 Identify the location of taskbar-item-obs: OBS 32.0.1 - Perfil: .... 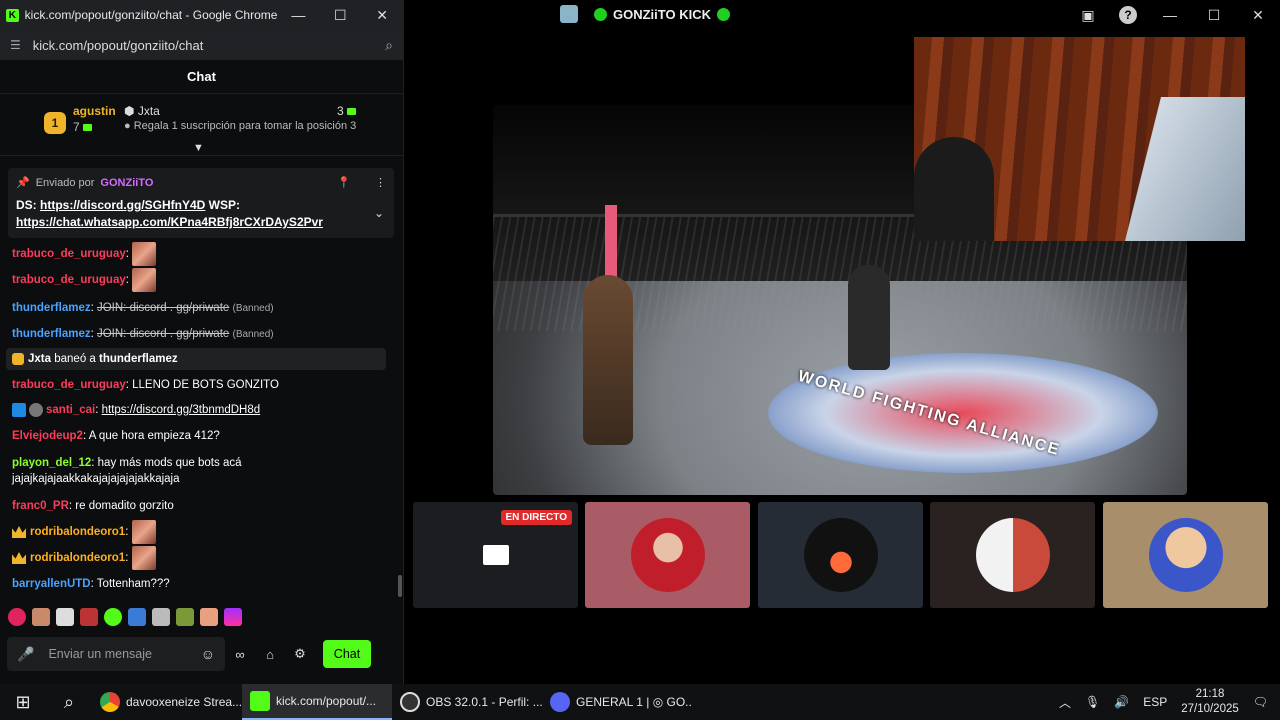
(467, 702).